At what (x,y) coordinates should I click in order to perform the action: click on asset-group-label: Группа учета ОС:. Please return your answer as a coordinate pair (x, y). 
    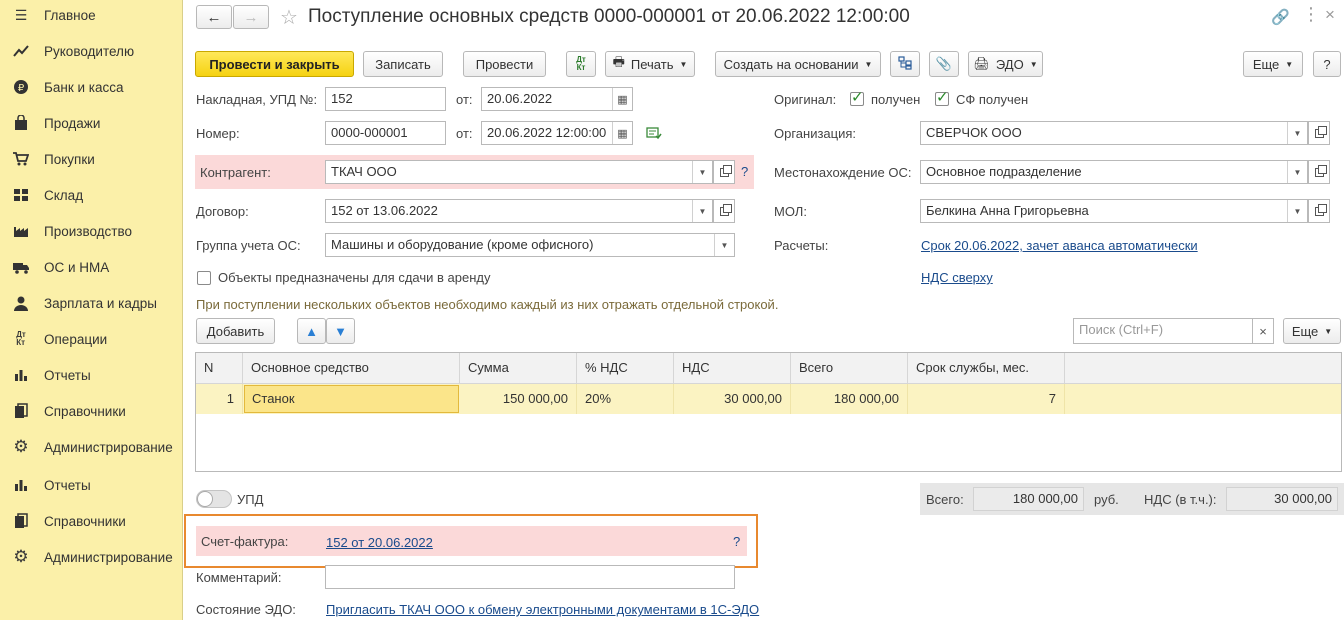
    Looking at the image, I should click on (248, 245).